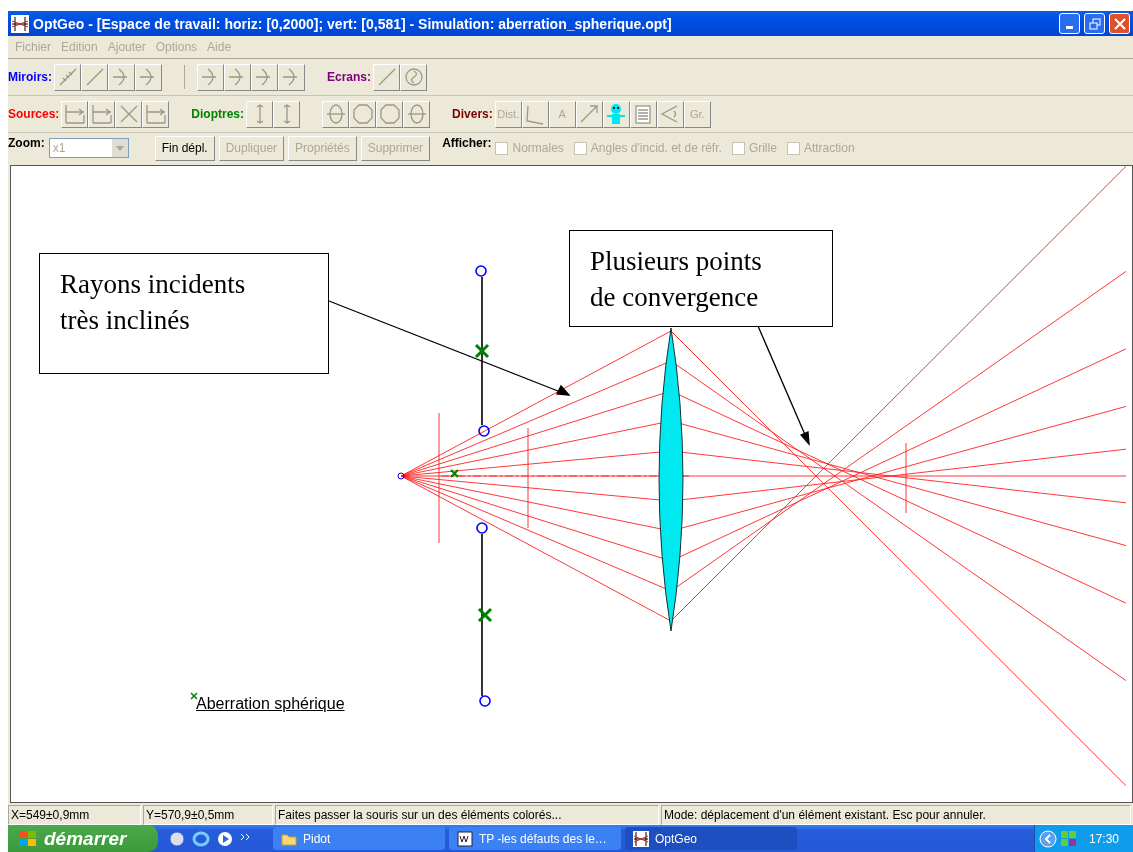 Image resolution: width=1133 pixels, height=852 pixels. I want to click on quick-launch-icon, so click(177, 838).